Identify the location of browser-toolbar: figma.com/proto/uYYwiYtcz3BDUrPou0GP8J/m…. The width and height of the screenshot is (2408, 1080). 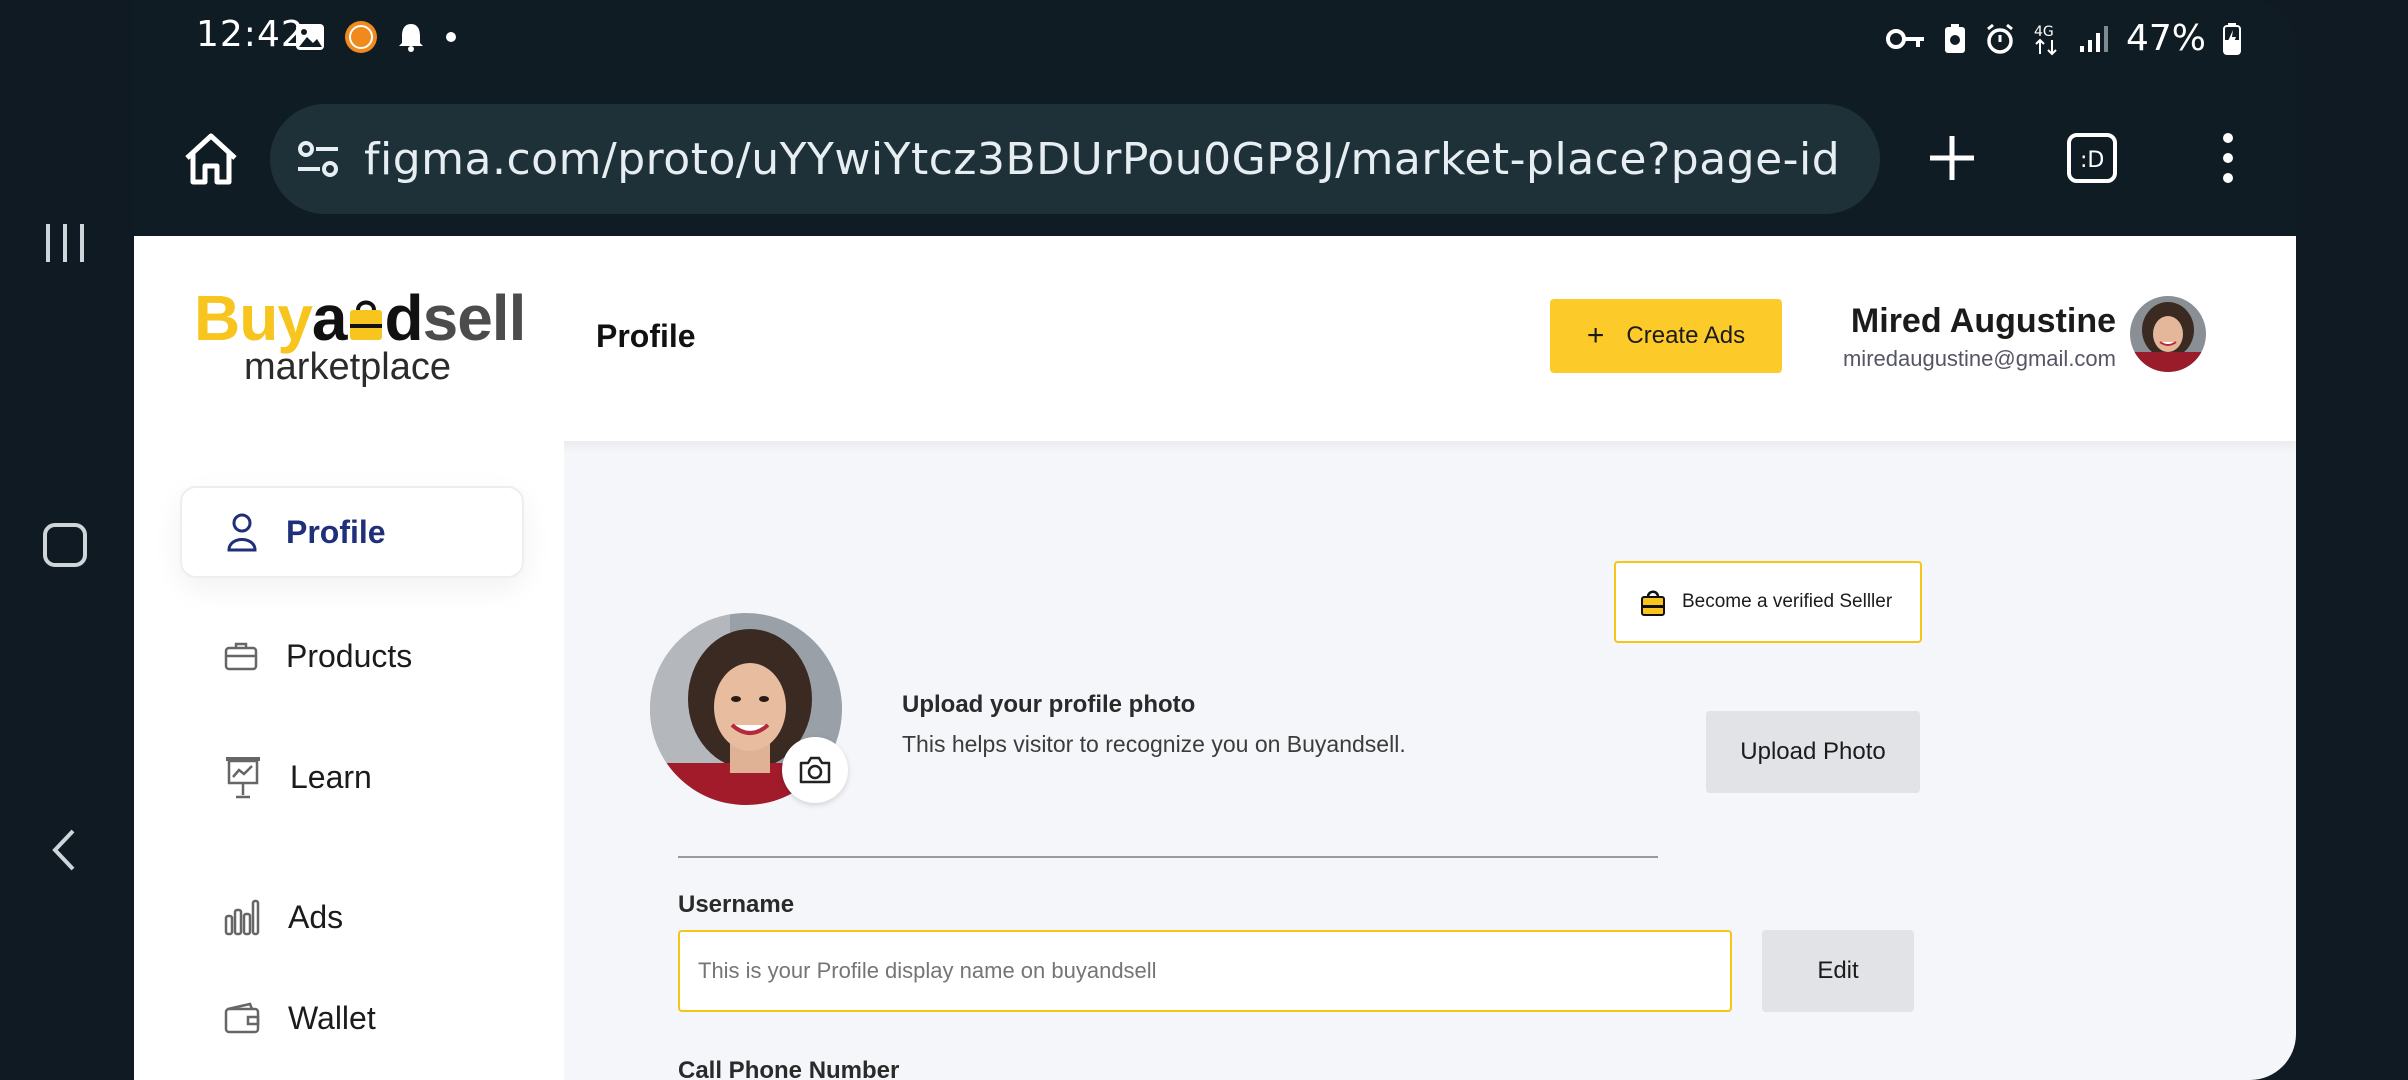
(1215, 158).